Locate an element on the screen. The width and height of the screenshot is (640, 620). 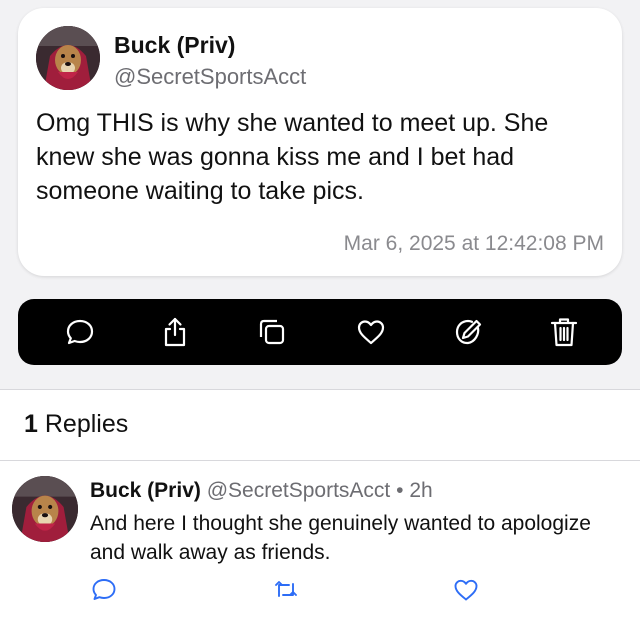
reply-meta: Buck (Priv) @SecretSportsAcct • 2h is located at coordinates (261, 491).